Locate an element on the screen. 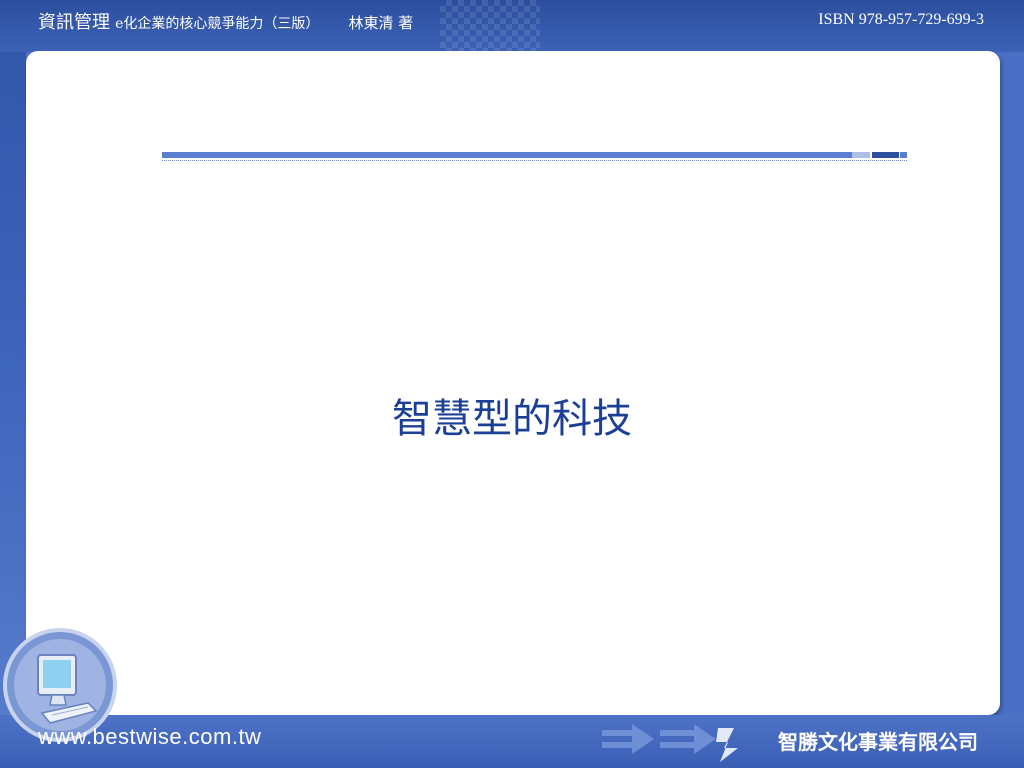  header-pattern is located at coordinates (490, 26).